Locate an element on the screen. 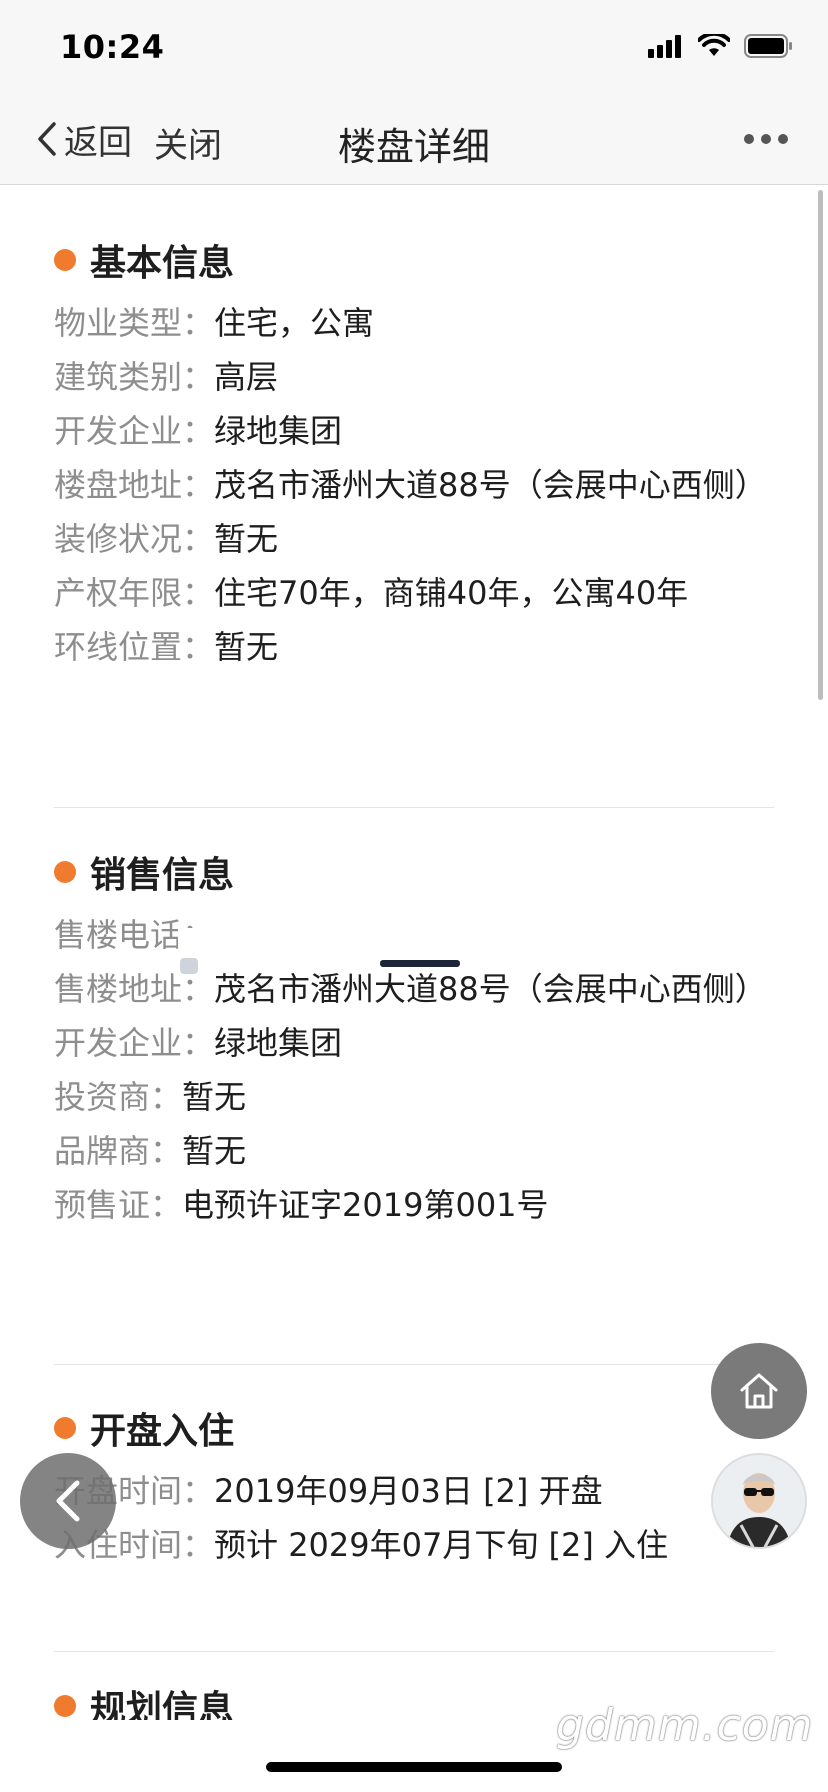 Image resolution: width=828 pixels, height=1792 pixels. home-icon is located at coordinates (759, 1391).